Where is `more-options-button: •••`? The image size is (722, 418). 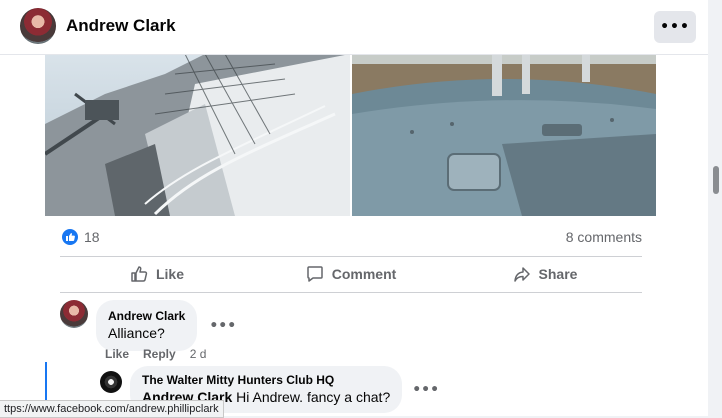 more-options-button: ••• is located at coordinates (675, 27).